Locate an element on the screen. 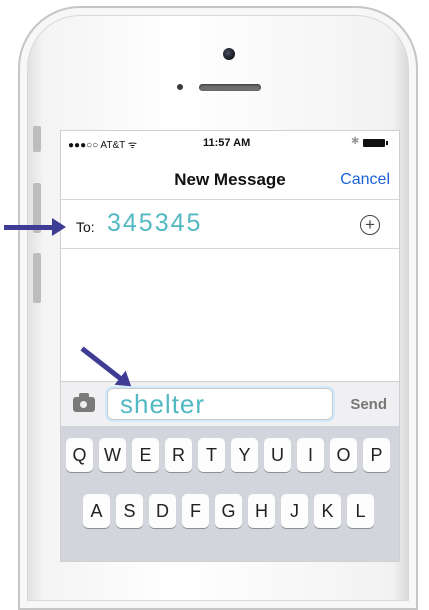 The height and width of the screenshot is (610, 429). compose-bar: shelter Send is located at coordinates (230, 403).